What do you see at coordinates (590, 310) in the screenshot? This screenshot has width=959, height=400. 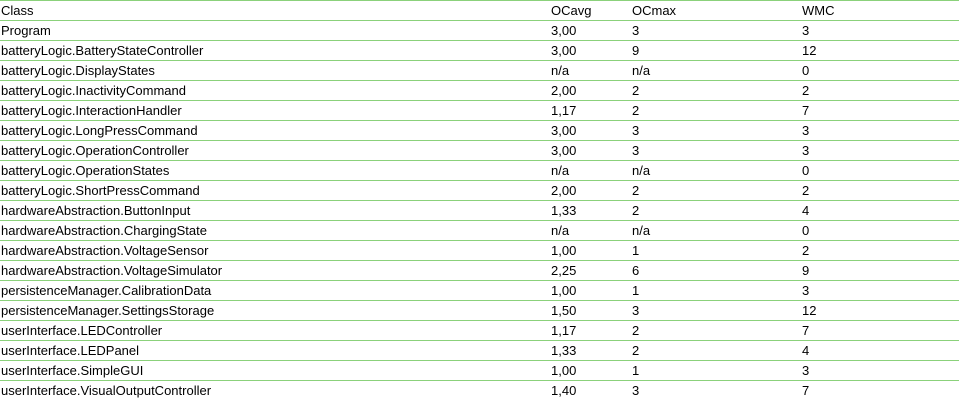 I see `cell-ocavg: 1,50` at bounding box center [590, 310].